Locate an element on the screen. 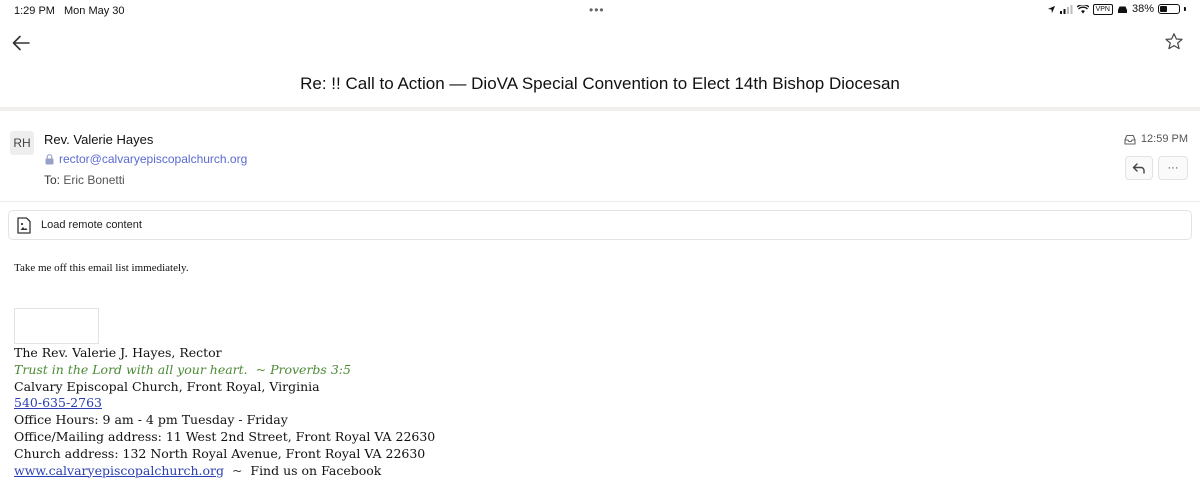 Image resolution: width=1200 pixels, height=495 pixels. star-outline-icon is located at coordinates (1174, 42).